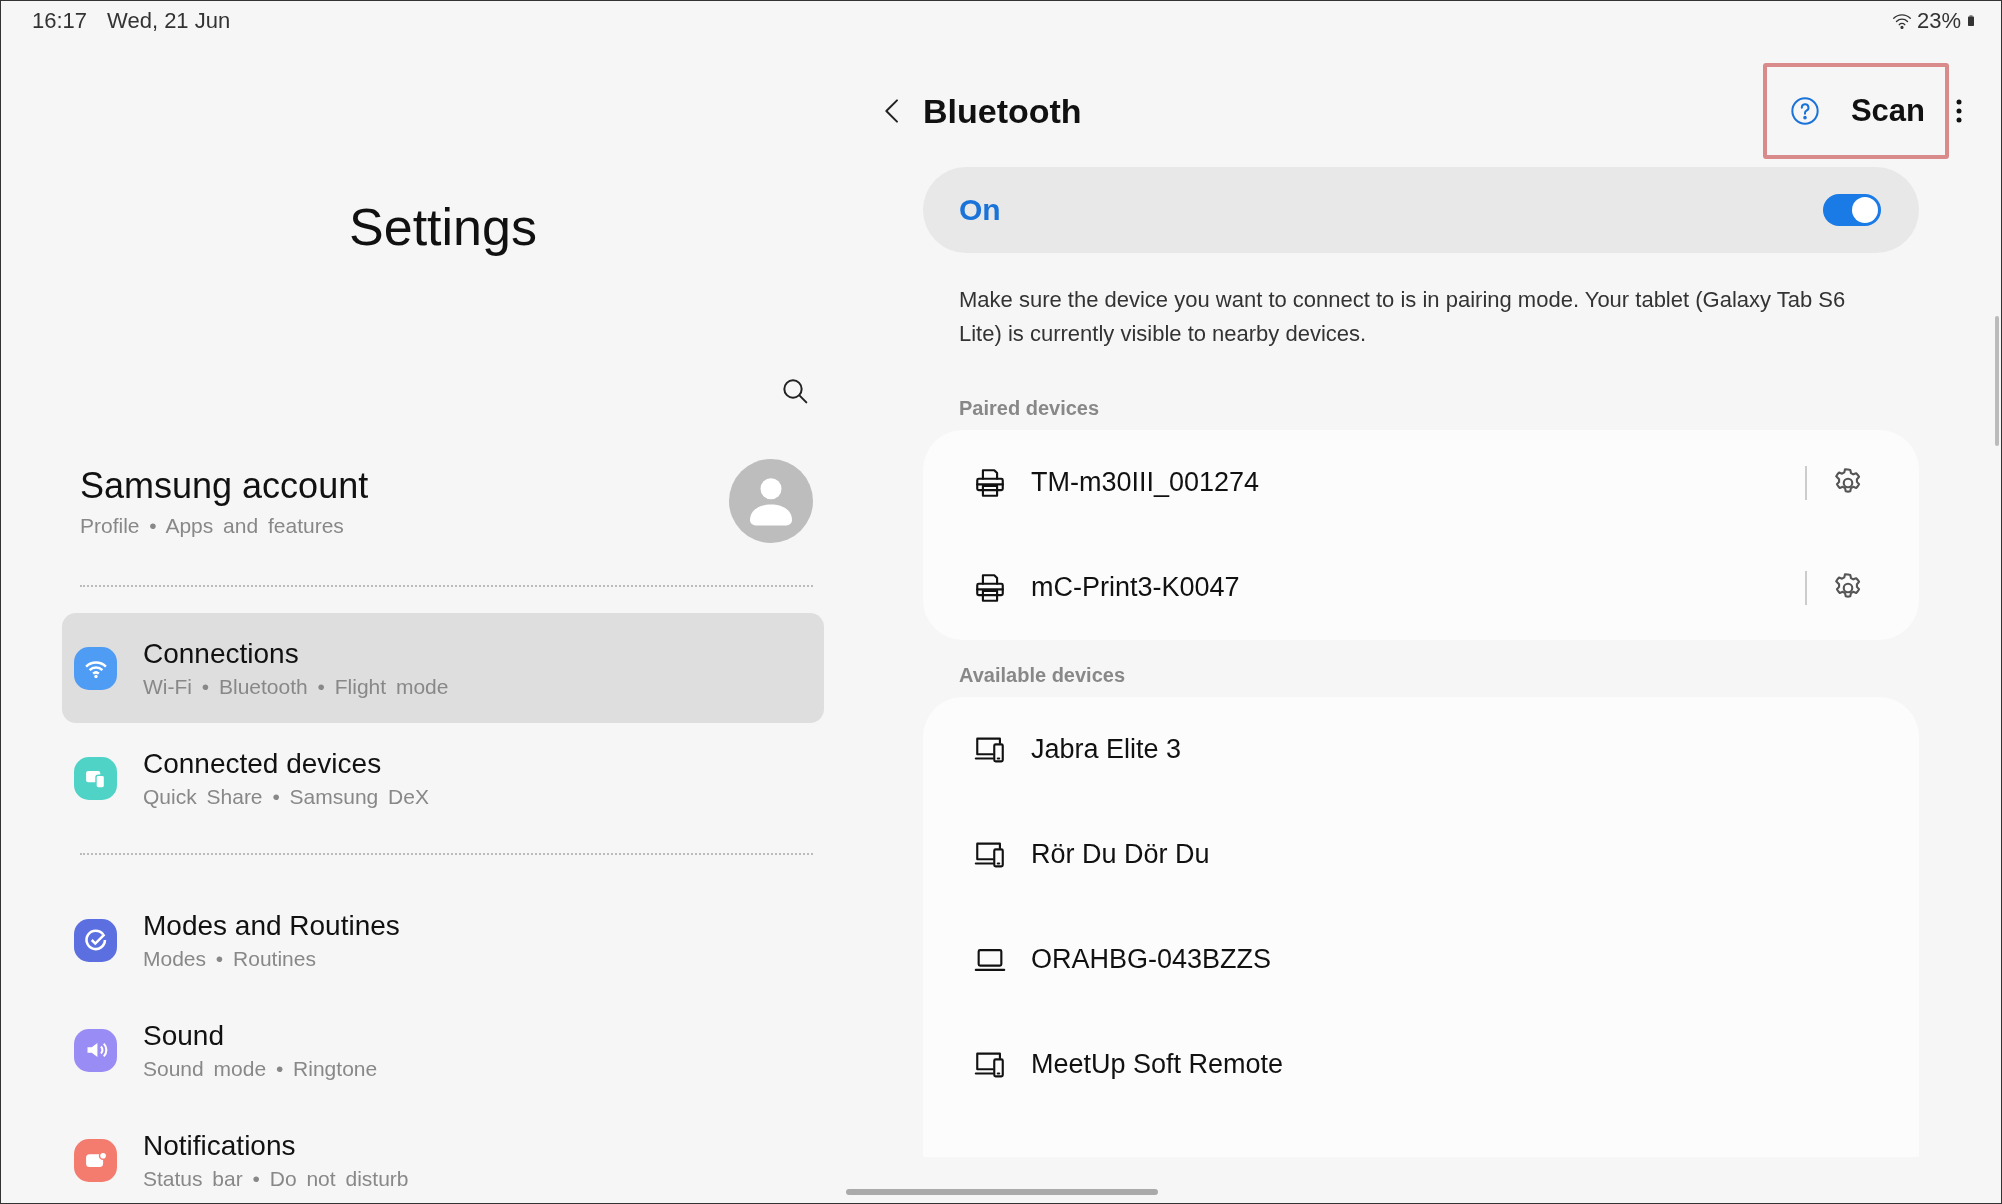  Describe the element at coordinates (212, 526) in the screenshot. I see `account-details: Profile • Apps and features` at that location.